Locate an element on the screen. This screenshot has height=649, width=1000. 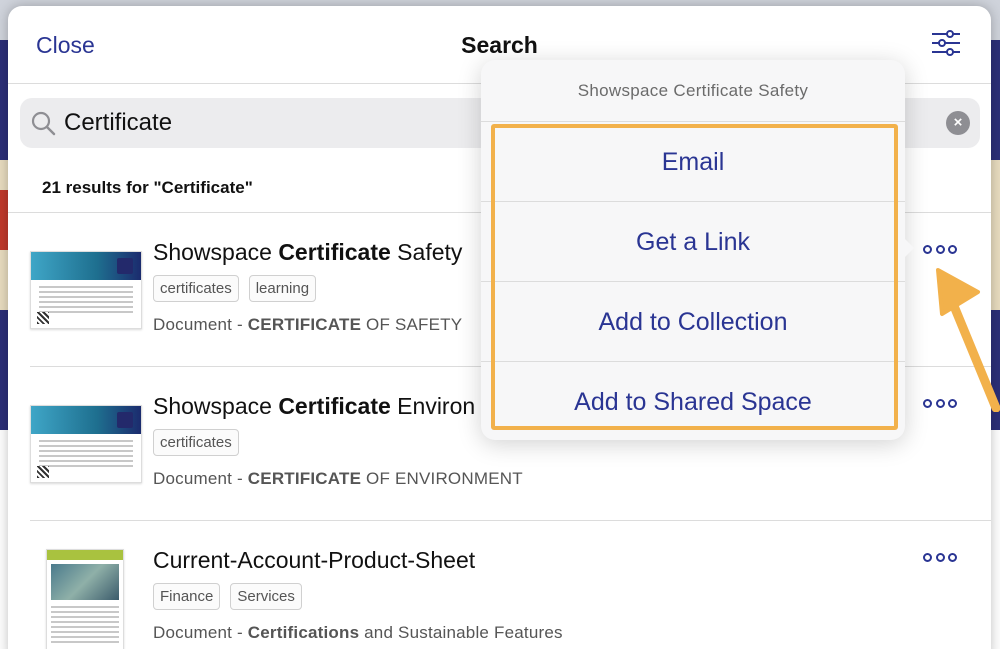
add-to-shared-space-menu-item: Add to Shared Space is located at coordinates (693, 402).